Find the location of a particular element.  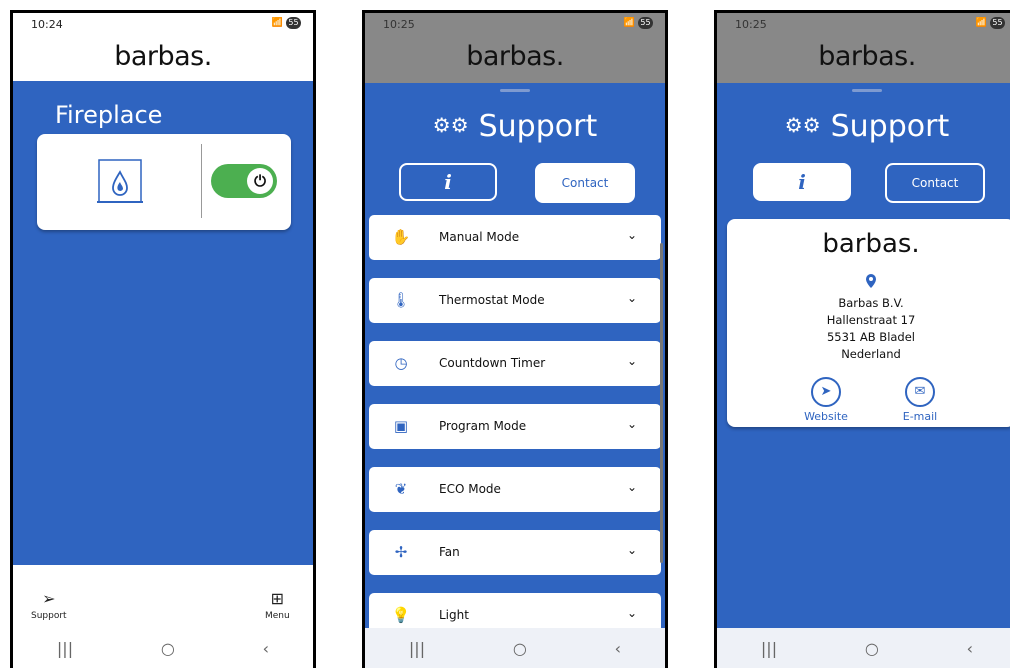

company-street: Hallenstraat 17 is located at coordinates (871, 320).